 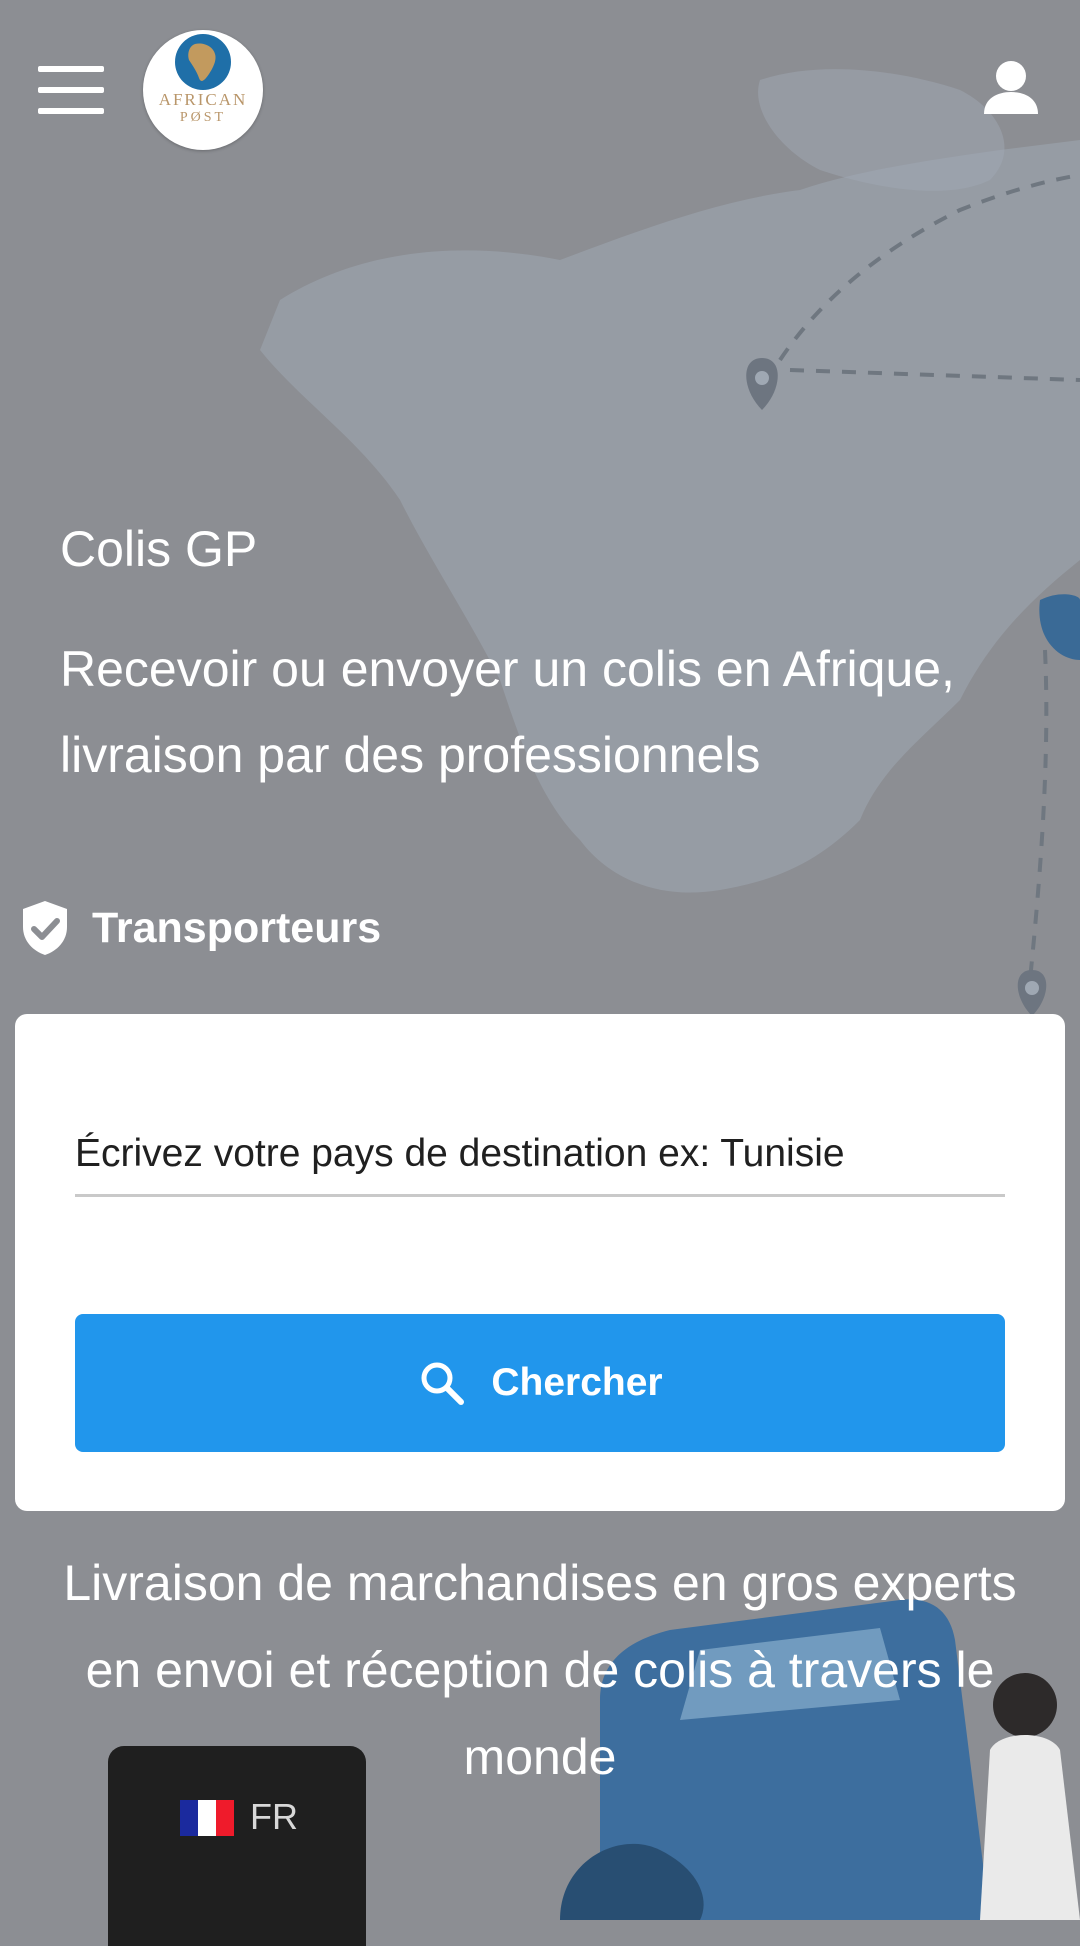 What do you see at coordinates (443, 1383) in the screenshot?
I see `search-icon` at bounding box center [443, 1383].